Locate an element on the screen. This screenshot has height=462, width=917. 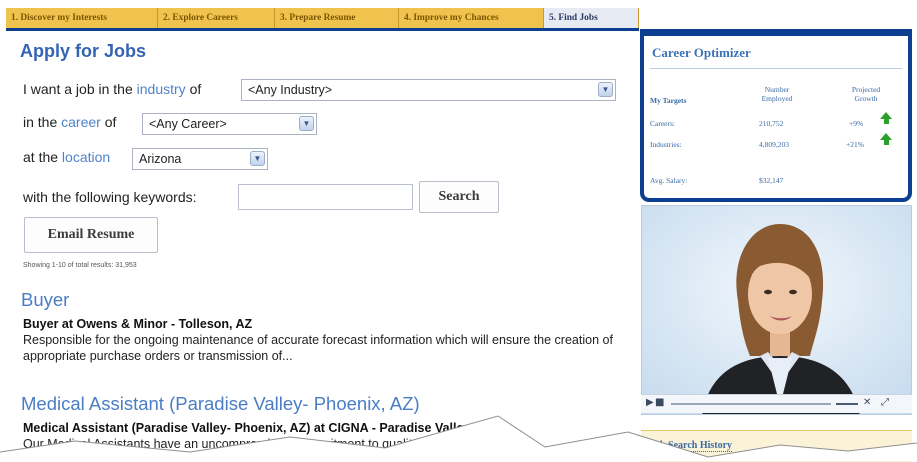
career-row: in the career of is located at coordinates (69, 122).